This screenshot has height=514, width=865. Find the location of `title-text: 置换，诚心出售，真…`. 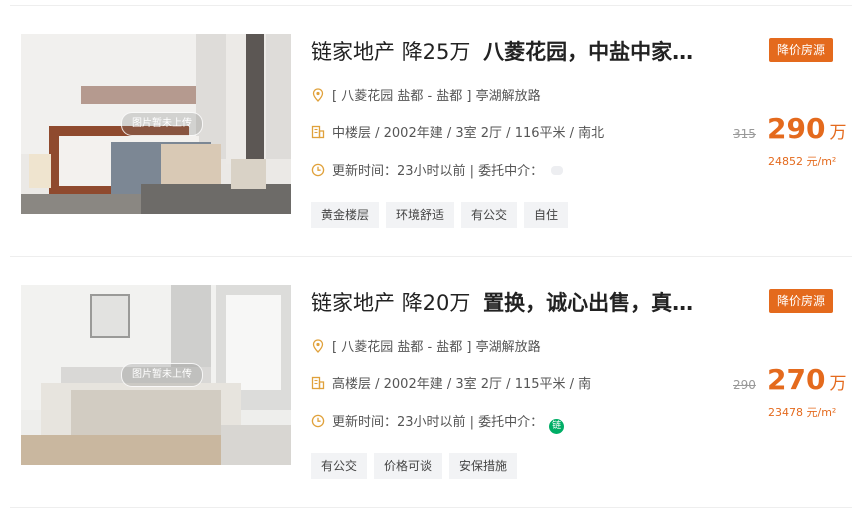

title-text: 置换，诚心出售，真… is located at coordinates (588, 303).